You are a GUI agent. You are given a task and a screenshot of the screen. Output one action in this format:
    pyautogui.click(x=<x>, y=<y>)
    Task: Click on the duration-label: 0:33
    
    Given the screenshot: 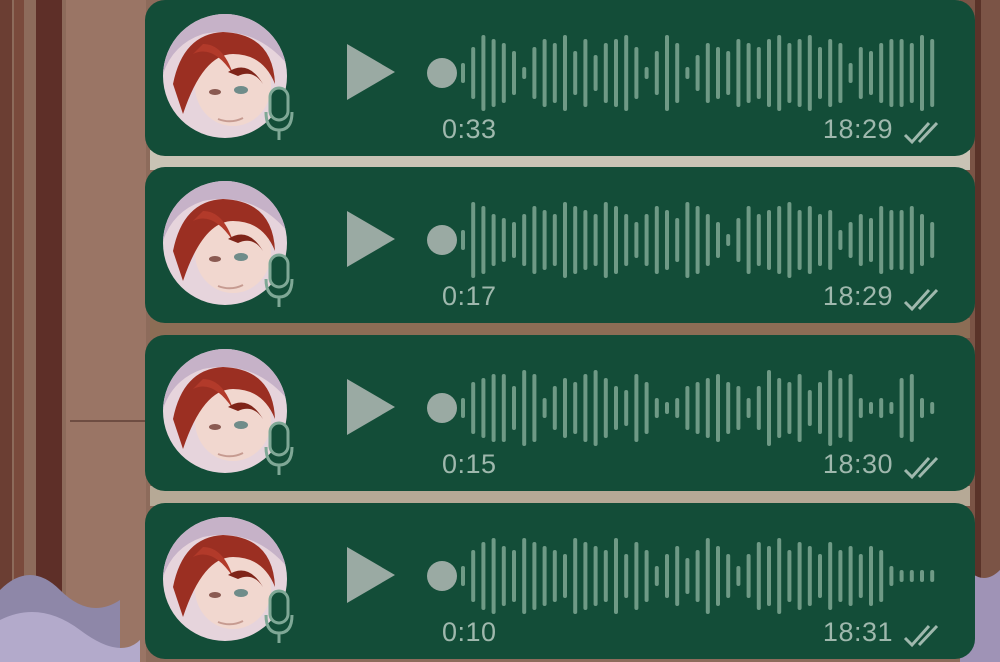 What is the action you would take?
    pyautogui.click(x=469, y=129)
    